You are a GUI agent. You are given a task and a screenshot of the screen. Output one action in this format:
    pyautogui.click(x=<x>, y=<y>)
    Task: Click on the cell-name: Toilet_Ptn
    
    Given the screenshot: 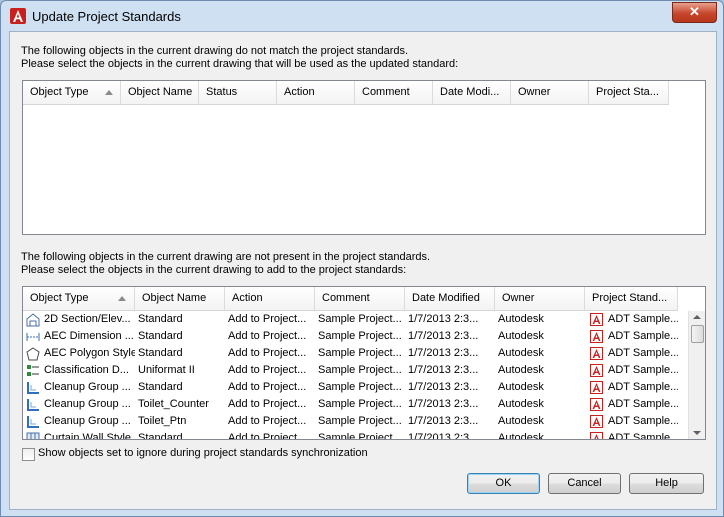 What is the action you would take?
    pyautogui.click(x=180, y=421)
    